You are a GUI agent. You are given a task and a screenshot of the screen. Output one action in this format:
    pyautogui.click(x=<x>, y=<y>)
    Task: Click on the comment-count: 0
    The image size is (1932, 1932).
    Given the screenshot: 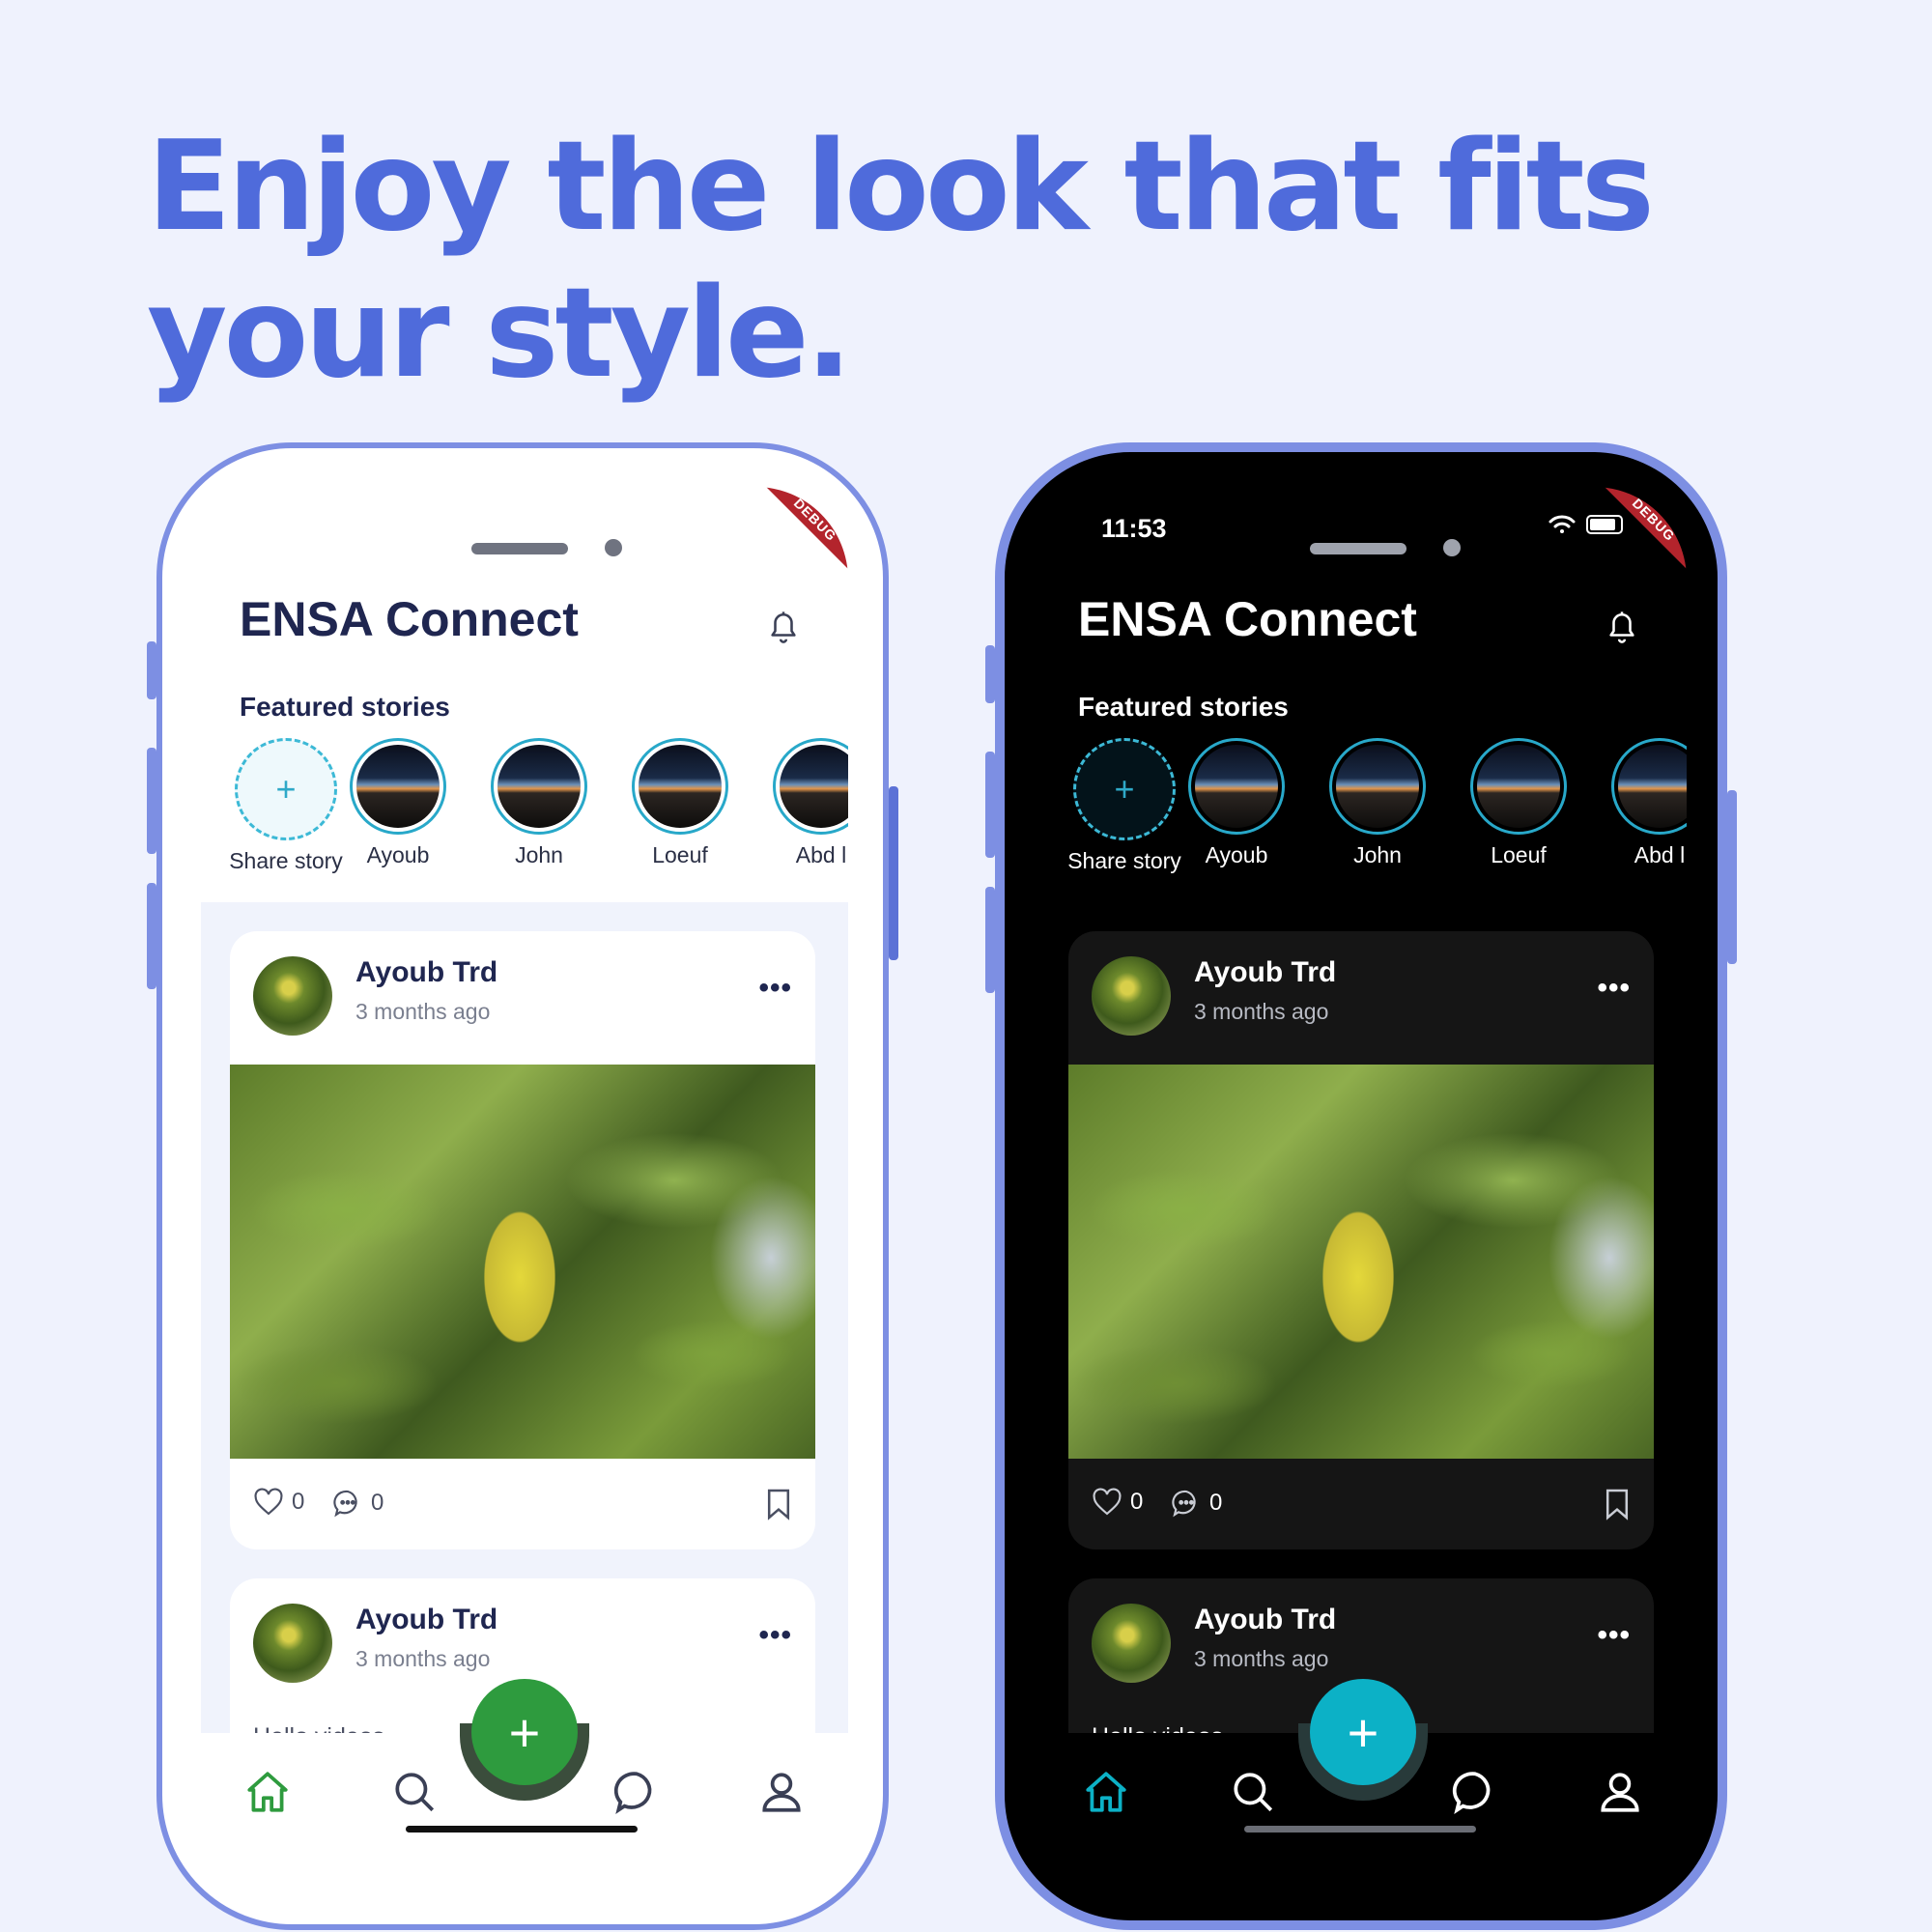 What is the action you would take?
    pyautogui.click(x=377, y=1503)
    